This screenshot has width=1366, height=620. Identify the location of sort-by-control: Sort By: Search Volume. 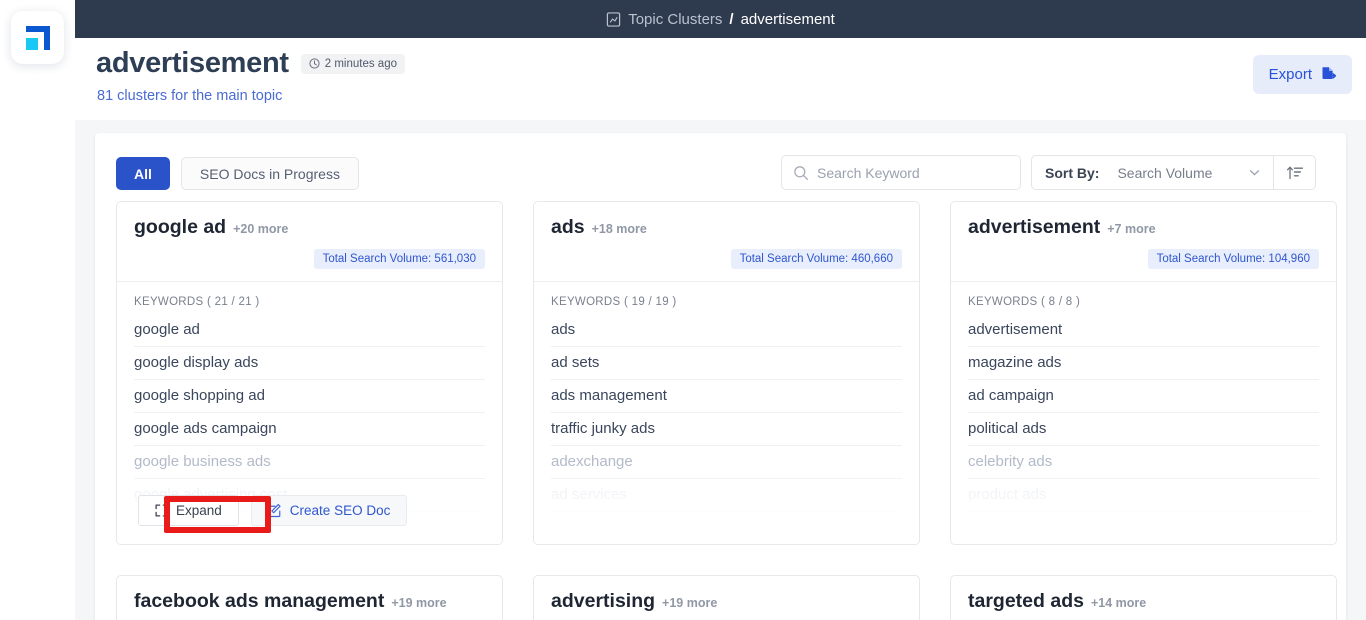
(1173, 172).